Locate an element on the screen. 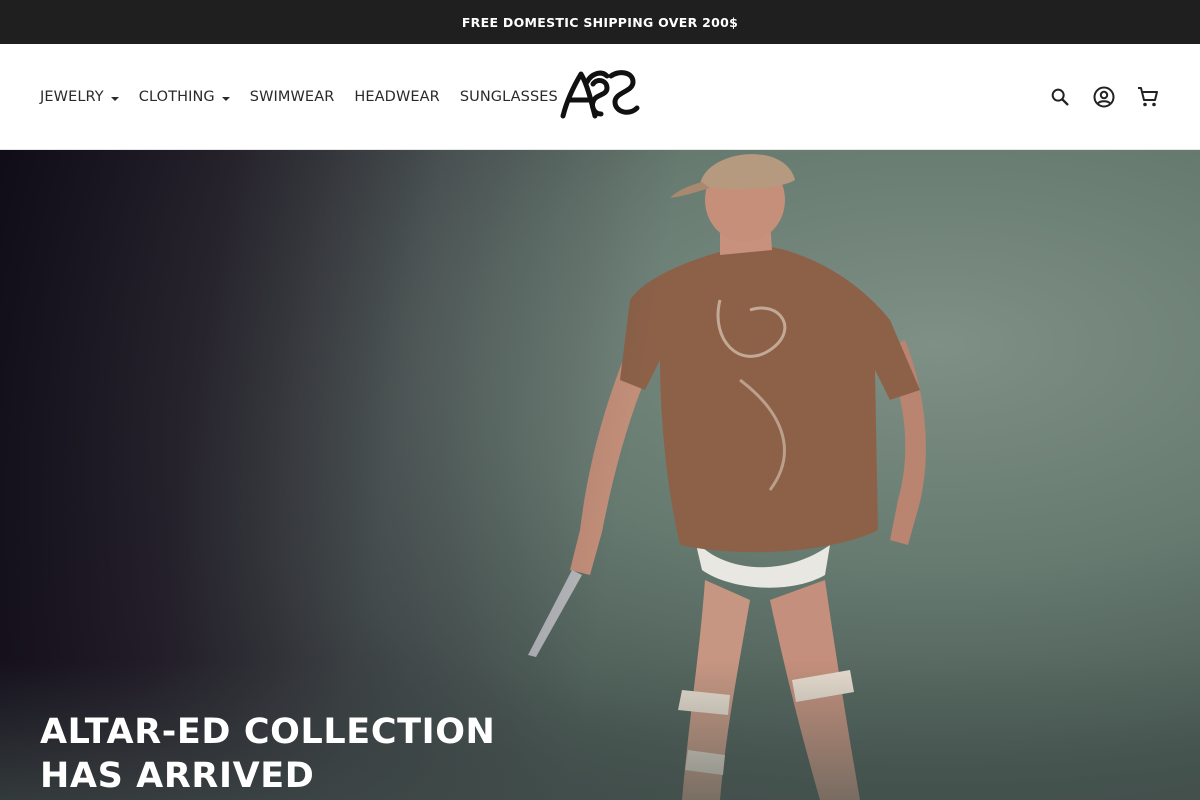  nav-label: SWIMWEAR is located at coordinates (292, 97).